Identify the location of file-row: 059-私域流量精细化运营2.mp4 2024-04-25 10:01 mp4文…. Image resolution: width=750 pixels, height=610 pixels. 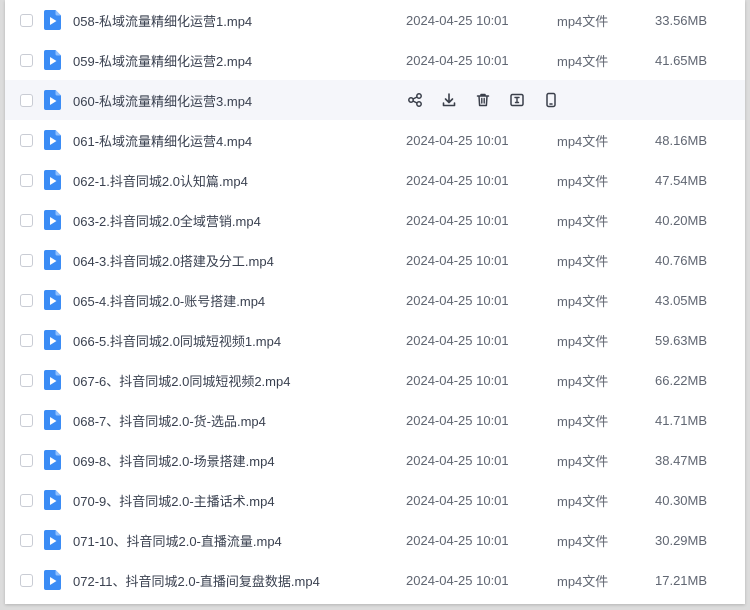
(375, 60).